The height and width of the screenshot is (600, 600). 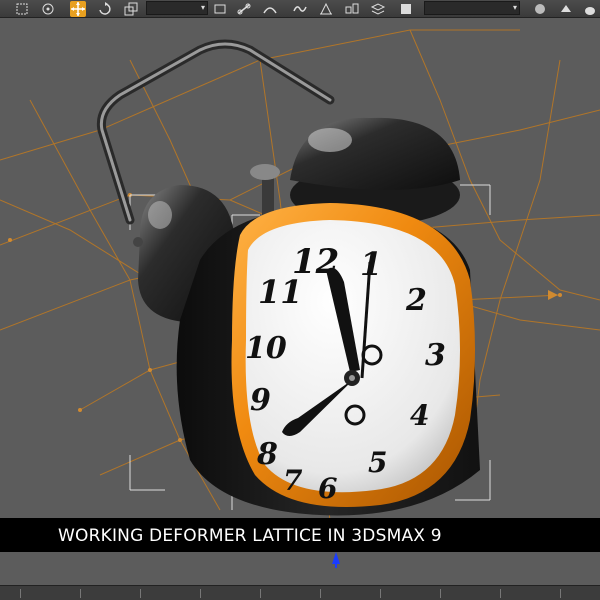 I want to click on numeral-3: 3, so click(x=435, y=355).